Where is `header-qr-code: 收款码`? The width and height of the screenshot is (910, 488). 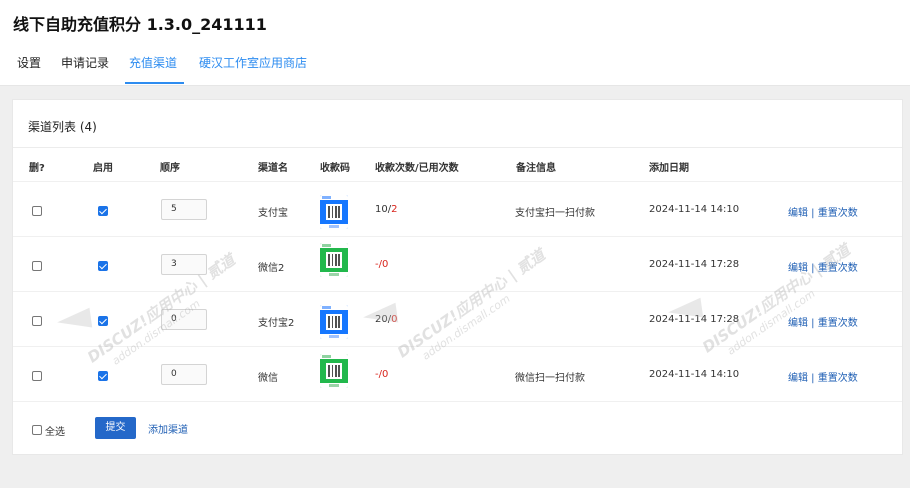
header-qr-code: 收款码 is located at coordinates (335, 168).